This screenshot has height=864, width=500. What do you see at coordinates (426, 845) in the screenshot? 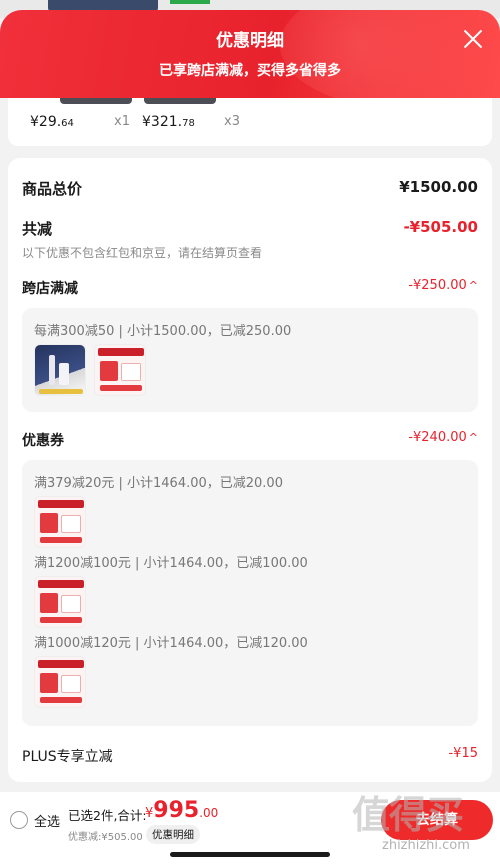
I see `watermark-url: zhizhizhi.com` at bounding box center [426, 845].